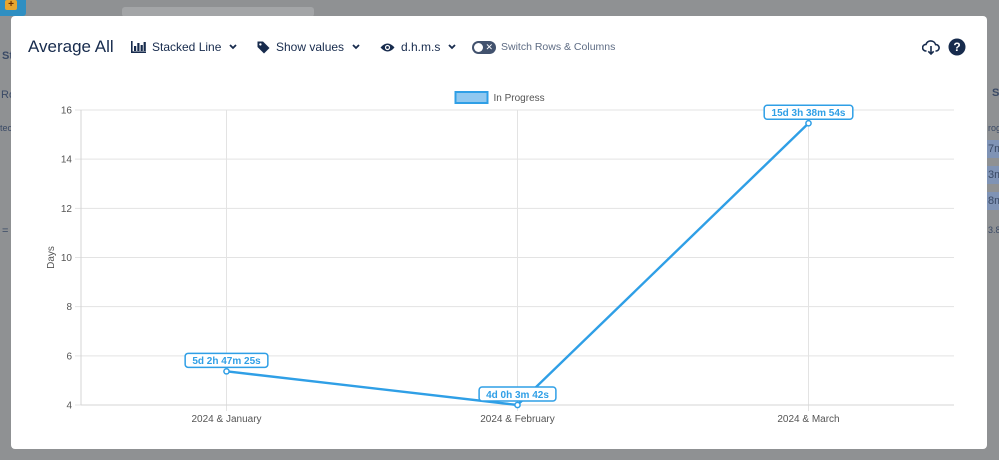 This screenshot has width=999, height=460. What do you see at coordinates (471, 97) in the screenshot?
I see `legend-swatch` at bounding box center [471, 97].